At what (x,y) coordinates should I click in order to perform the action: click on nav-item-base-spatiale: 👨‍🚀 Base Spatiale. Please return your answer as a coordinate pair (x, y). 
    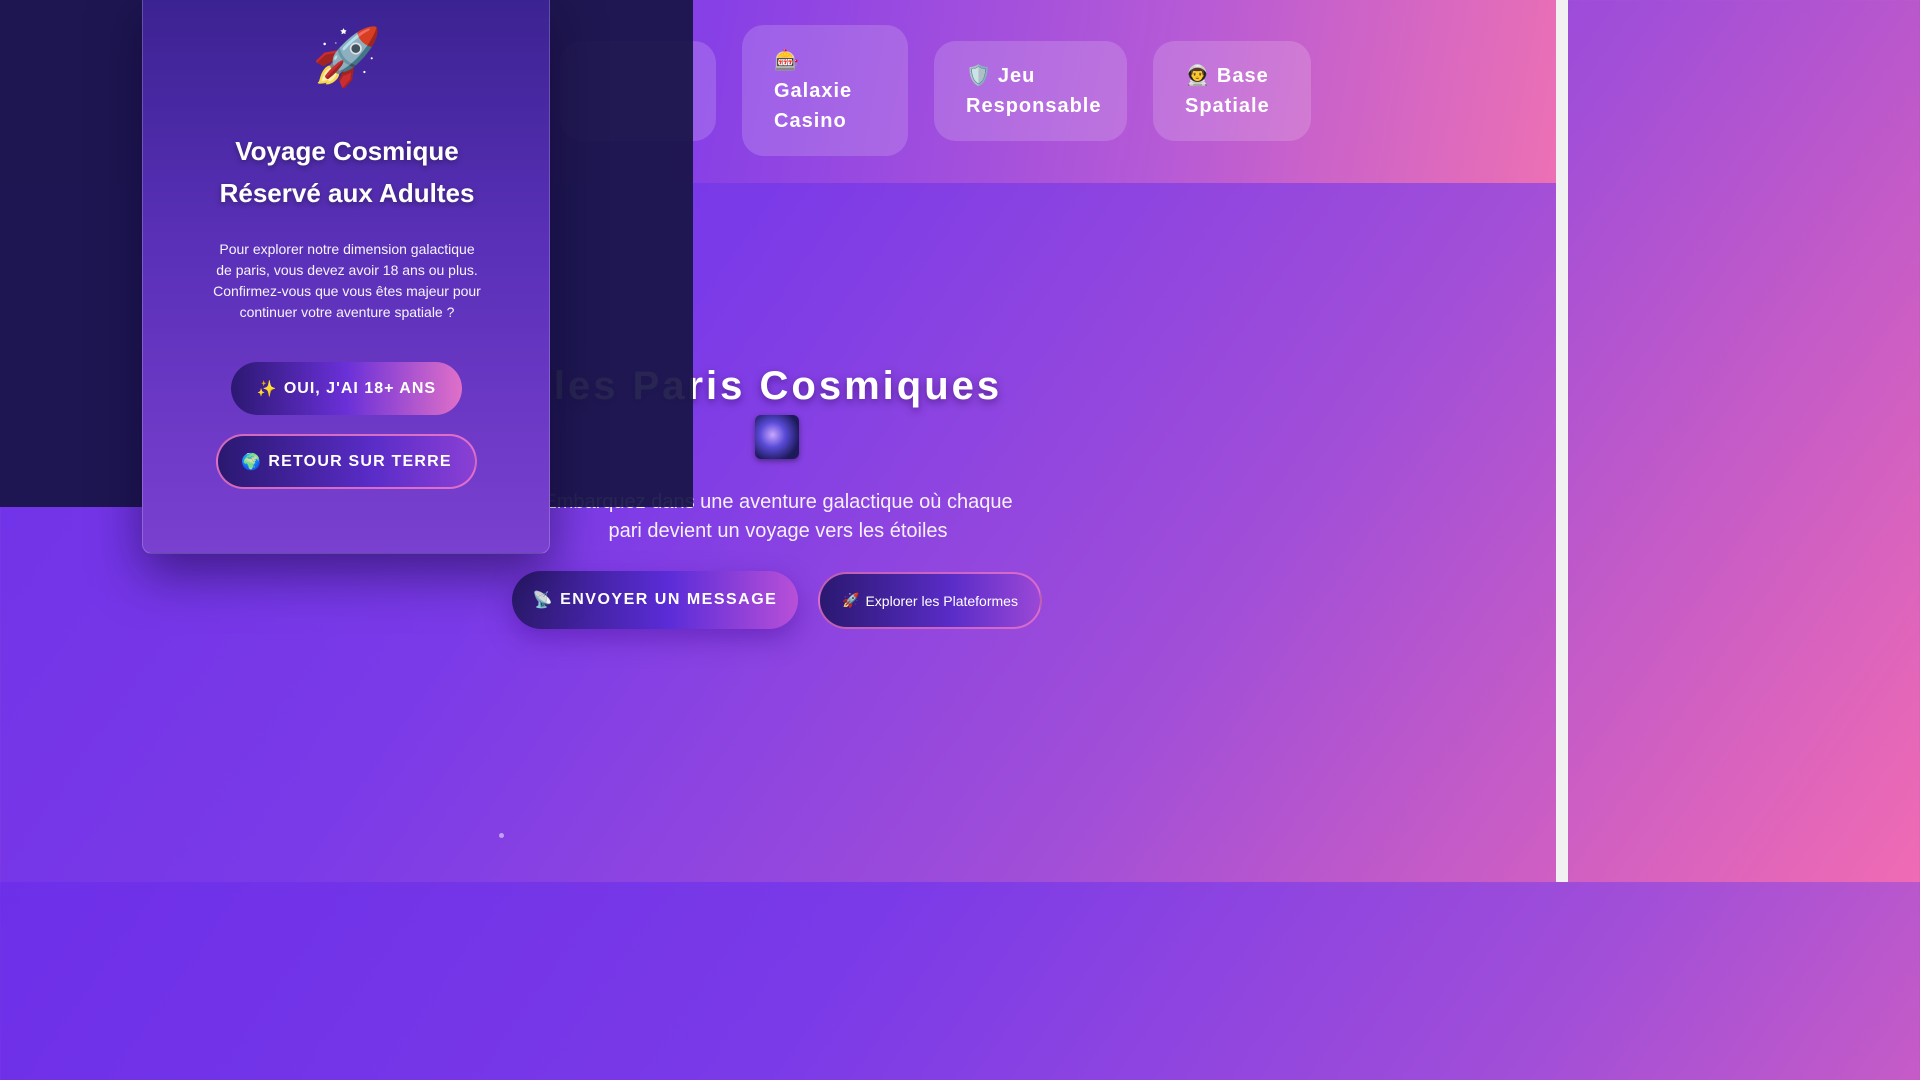
    Looking at the image, I should click on (1232, 91).